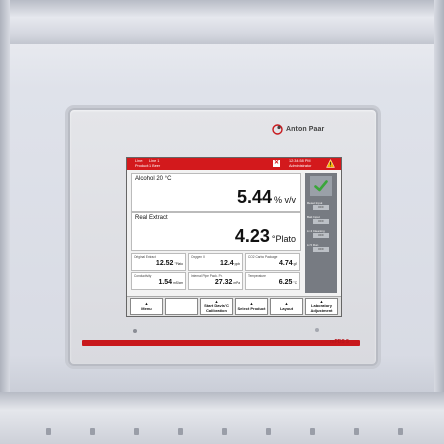 The image size is (444, 444). What do you see at coordinates (151, 218) in the screenshot?
I see `measurement-label: Real Extract` at bounding box center [151, 218].